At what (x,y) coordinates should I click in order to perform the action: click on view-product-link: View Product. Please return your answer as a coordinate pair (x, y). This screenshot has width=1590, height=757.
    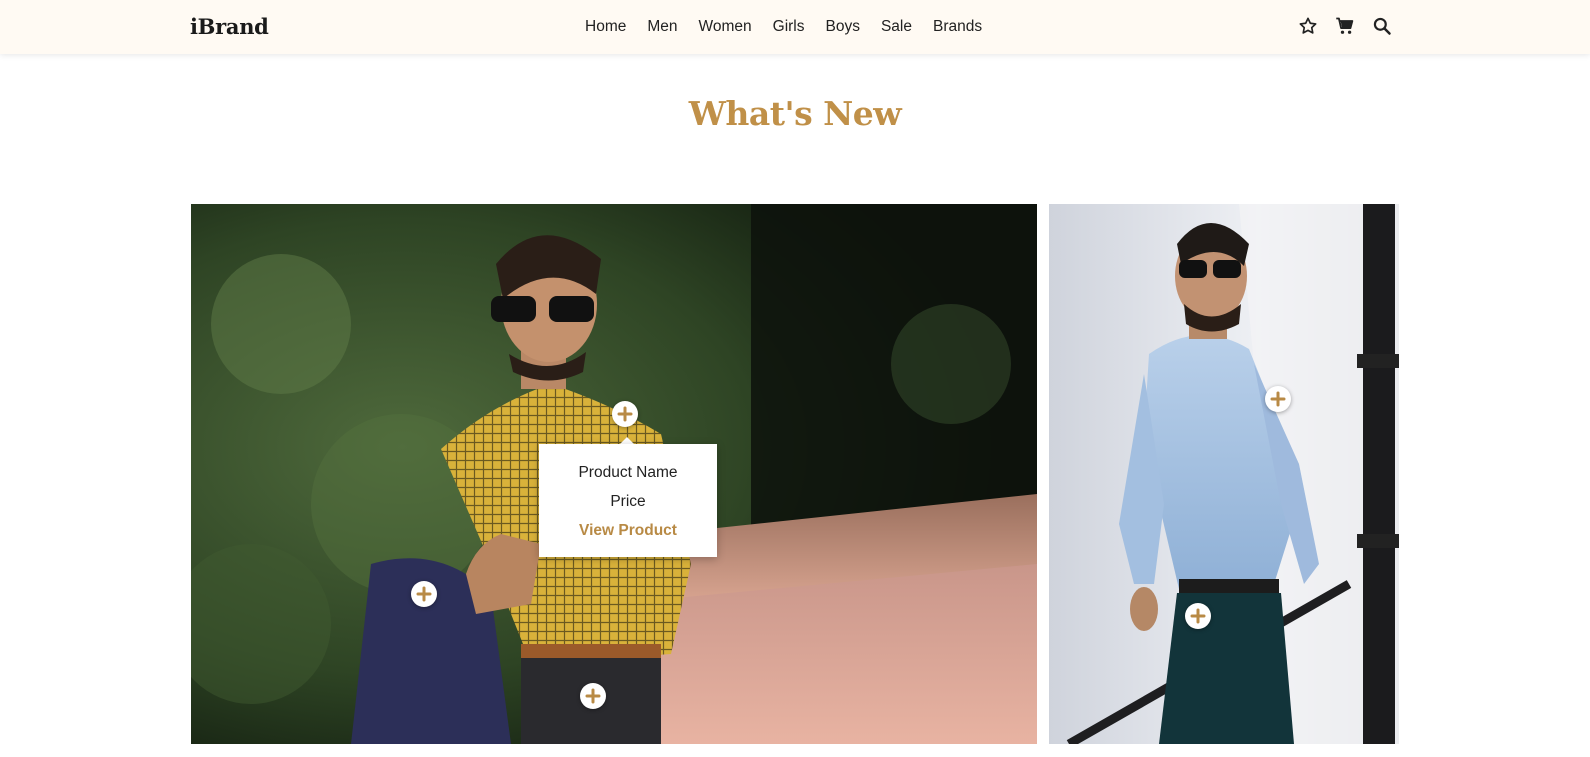
    Looking at the image, I should click on (628, 531).